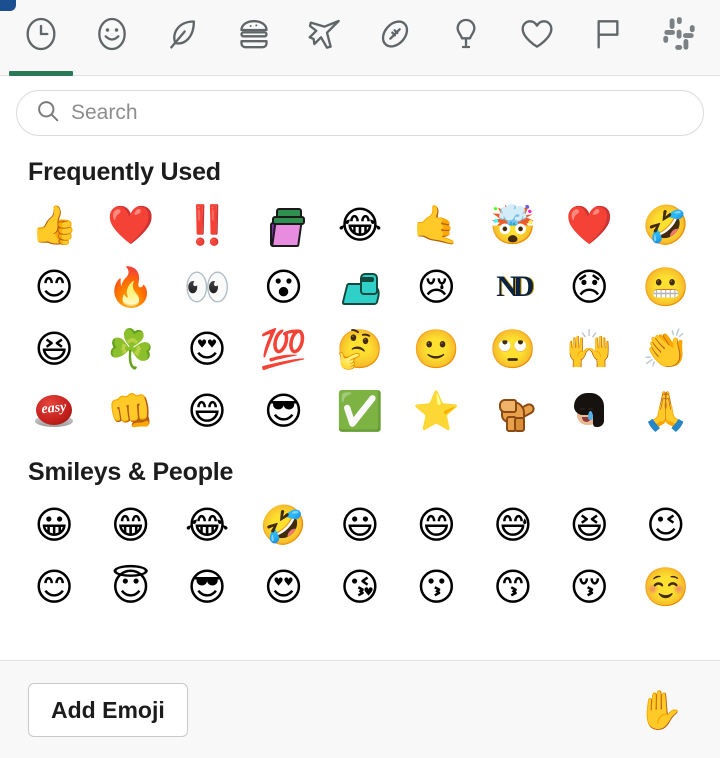 This screenshot has width=720, height=758. I want to click on tab-flags, so click(607, 38).